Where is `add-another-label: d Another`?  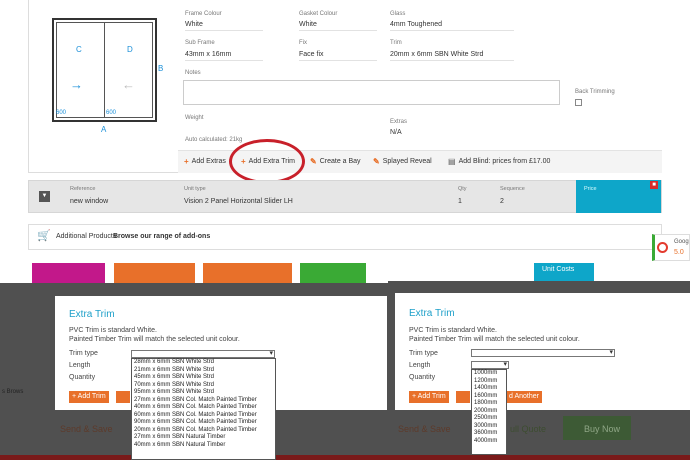
add-another-label: d Another is located at coordinates (524, 396).